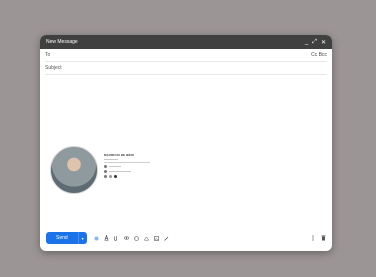 Image resolution: width=376 pixels, height=277 pixels. Describe the element at coordinates (106, 238) in the screenshot. I see `text-formatting-icon` at that location.